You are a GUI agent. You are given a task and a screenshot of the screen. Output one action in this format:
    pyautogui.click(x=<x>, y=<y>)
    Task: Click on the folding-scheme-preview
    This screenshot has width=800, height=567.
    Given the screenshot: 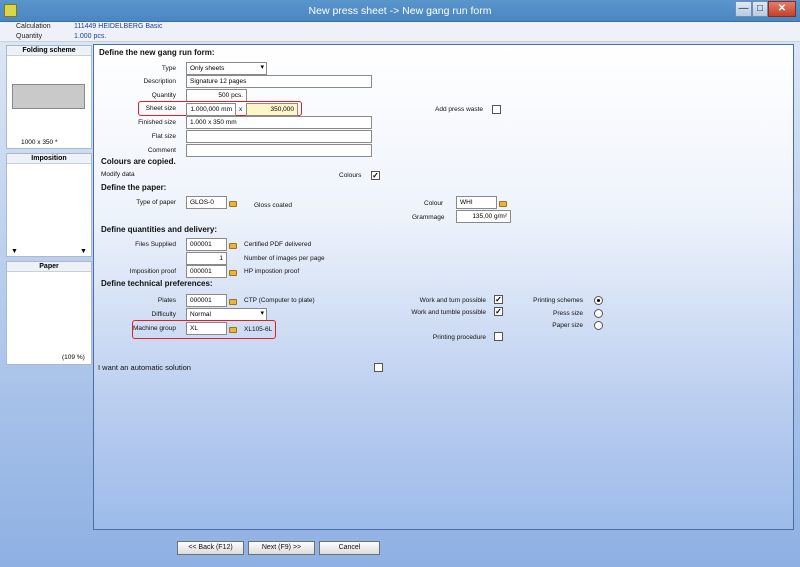 What is the action you would take?
    pyautogui.click(x=48, y=96)
    